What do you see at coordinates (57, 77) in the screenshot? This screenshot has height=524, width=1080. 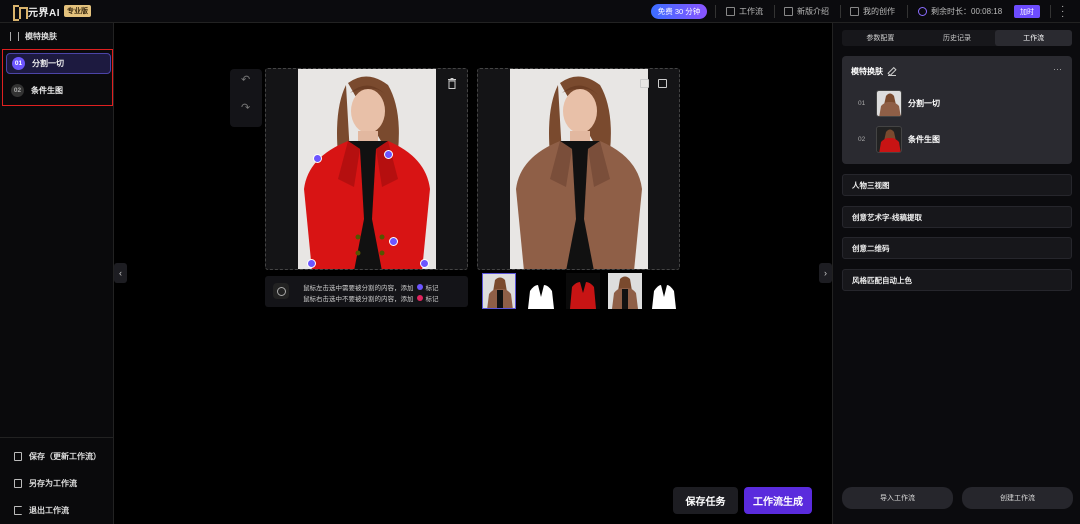 I see `steps-highlight-box: 01 分割一切 02 条件生图` at bounding box center [57, 77].